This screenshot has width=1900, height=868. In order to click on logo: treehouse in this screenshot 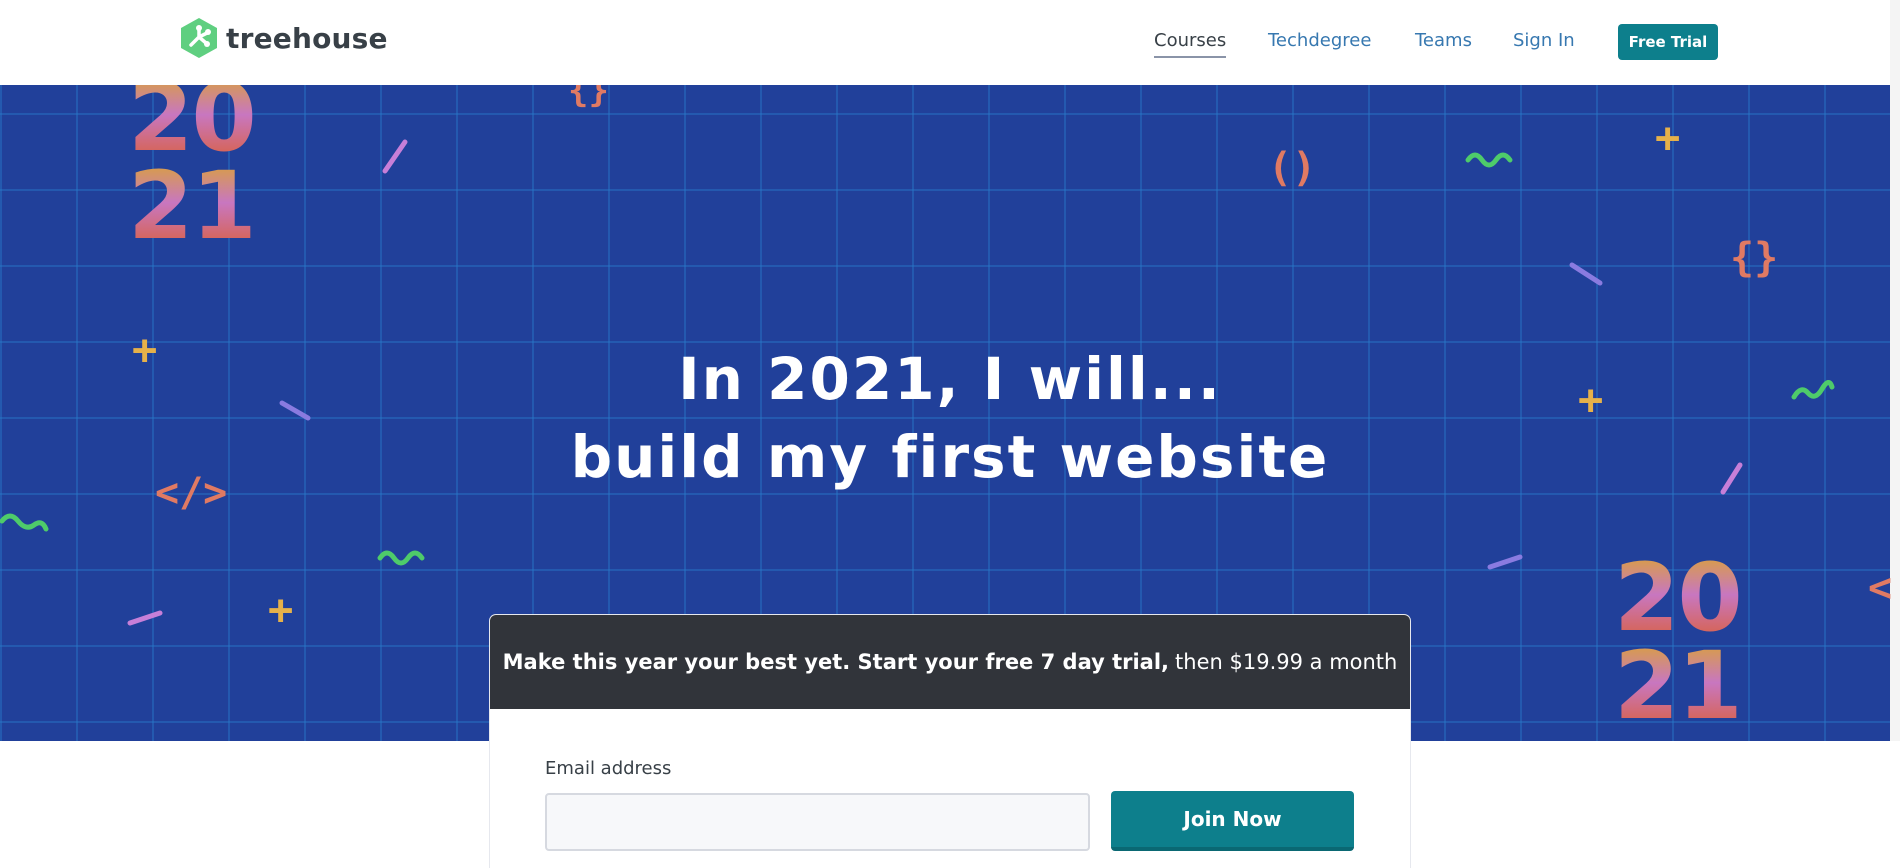, I will do `click(283, 38)`.